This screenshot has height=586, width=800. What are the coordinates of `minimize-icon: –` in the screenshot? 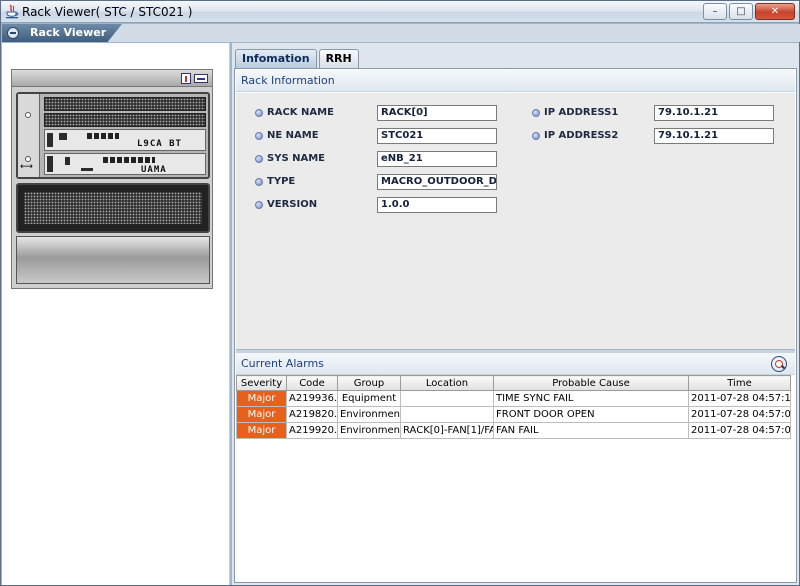 It's located at (715, 11).